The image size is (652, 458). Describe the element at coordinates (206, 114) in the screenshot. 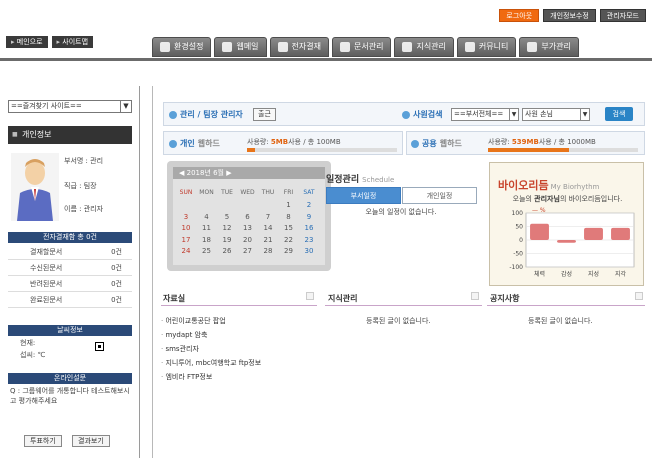

I see `admin-label: 관리 / 팀장 관리자` at that location.